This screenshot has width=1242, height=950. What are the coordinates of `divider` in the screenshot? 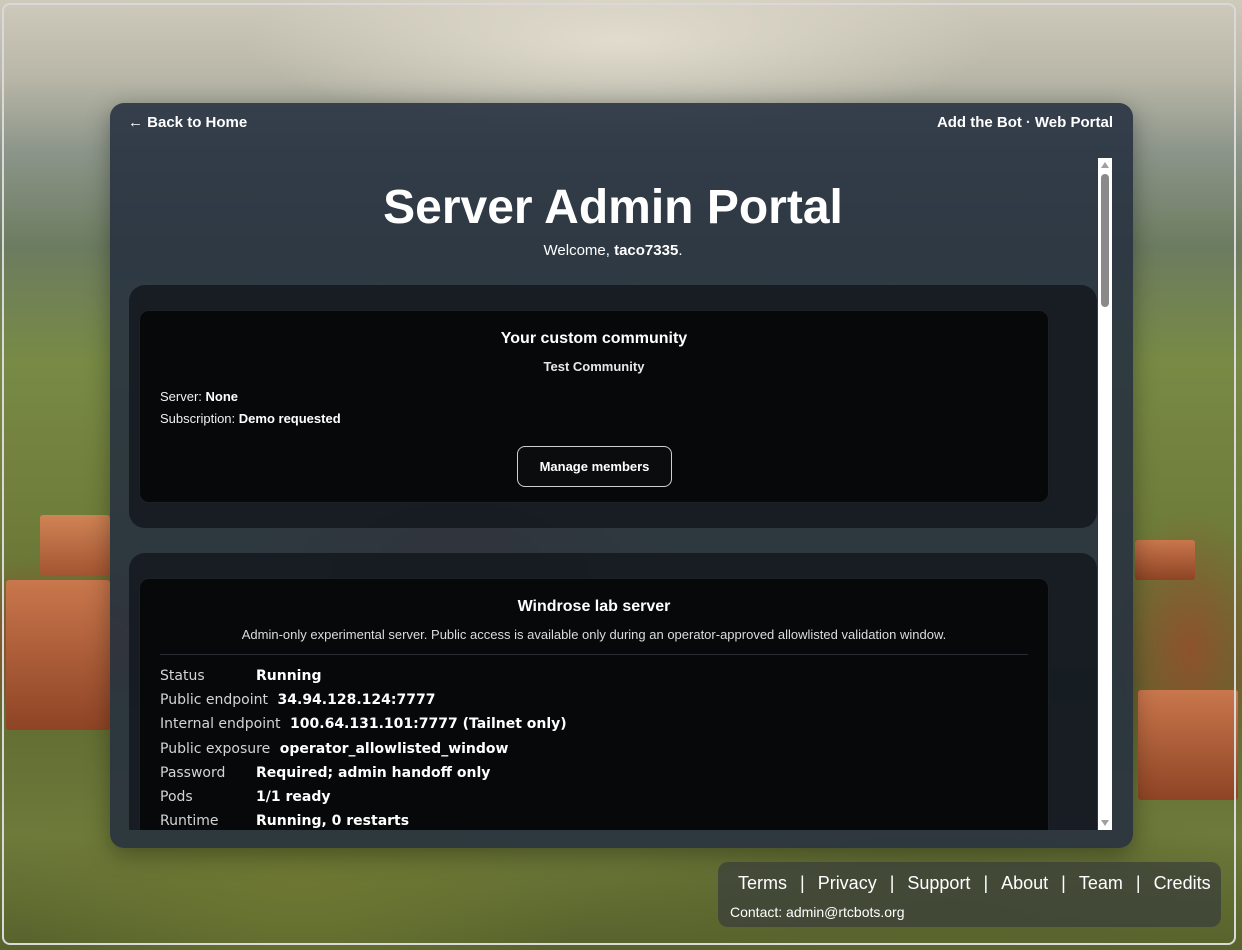 It's located at (594, 654).